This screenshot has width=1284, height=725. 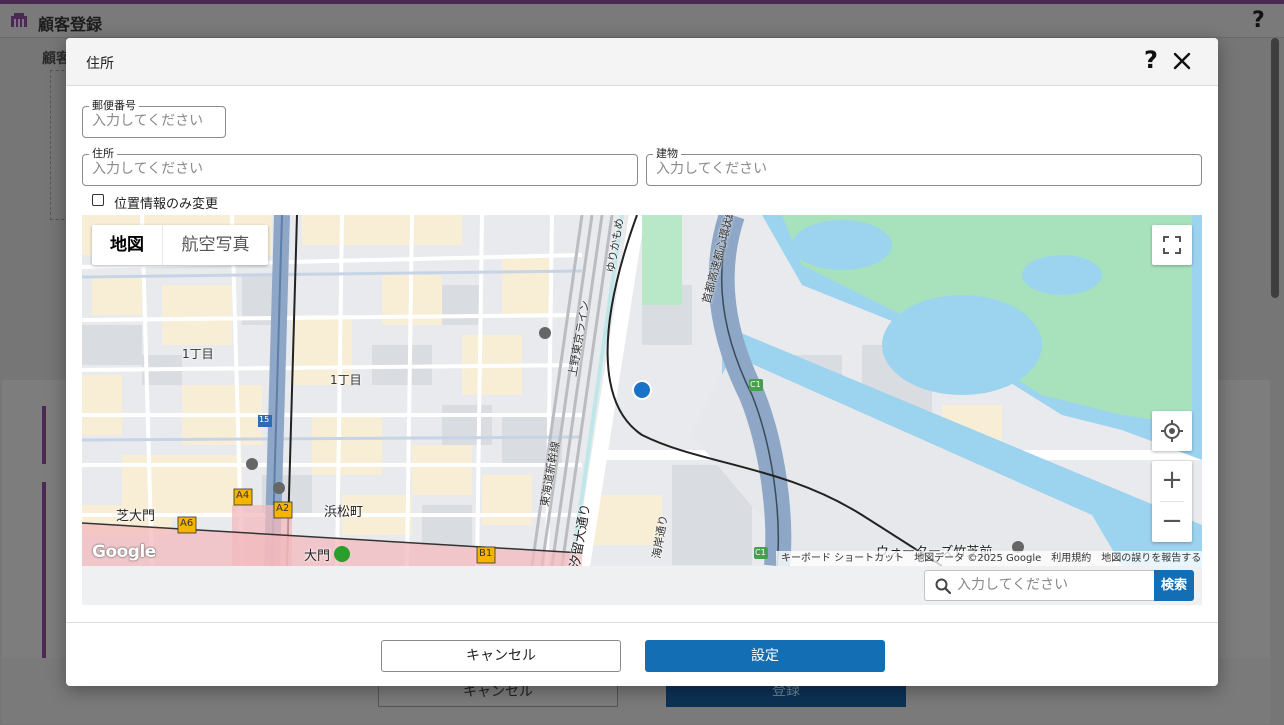 I want to click on app-header, so click(x=642, y=21).